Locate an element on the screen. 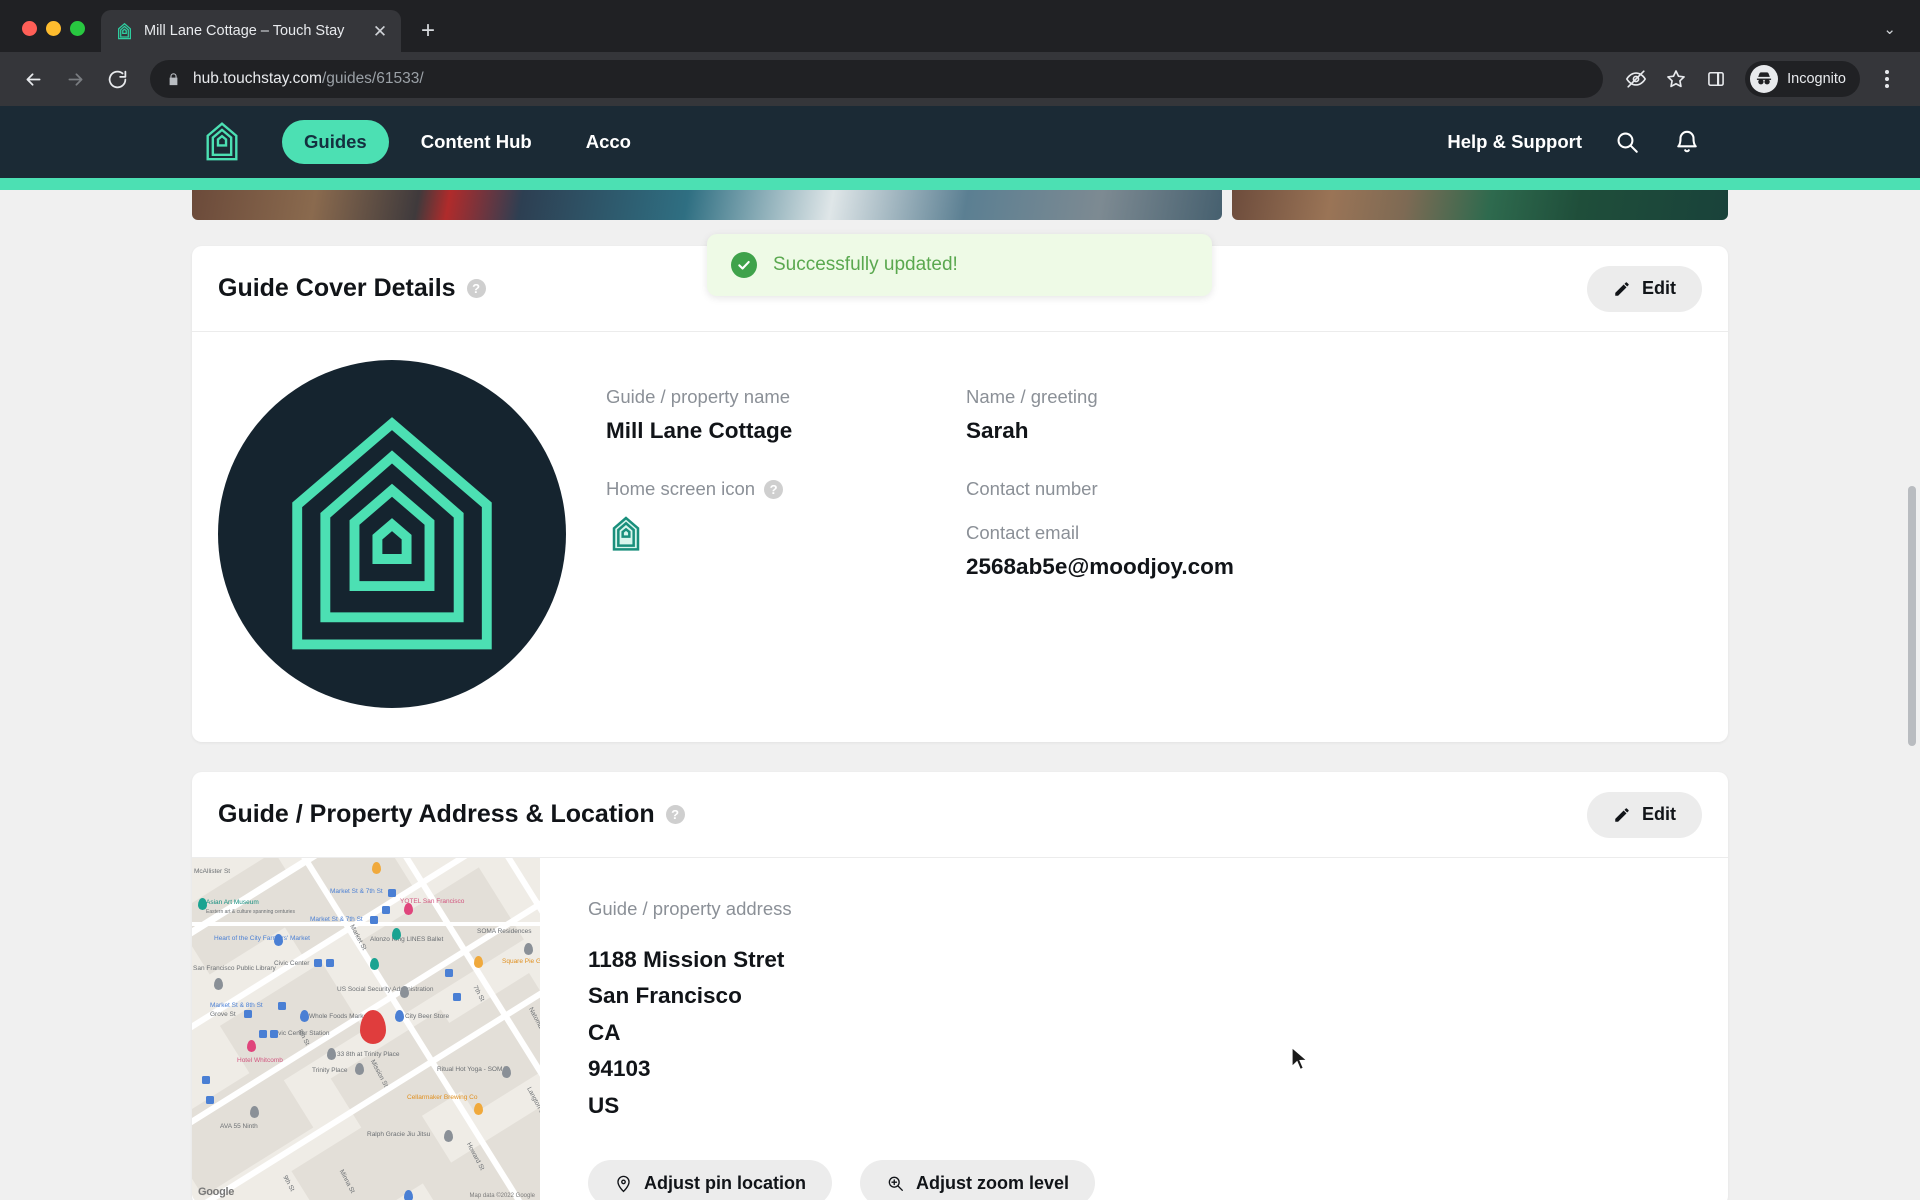 Image resolution: width=1920 pixels, height=1200 pixels. nav-item-account: Acco is located at coordinates (608, 142).